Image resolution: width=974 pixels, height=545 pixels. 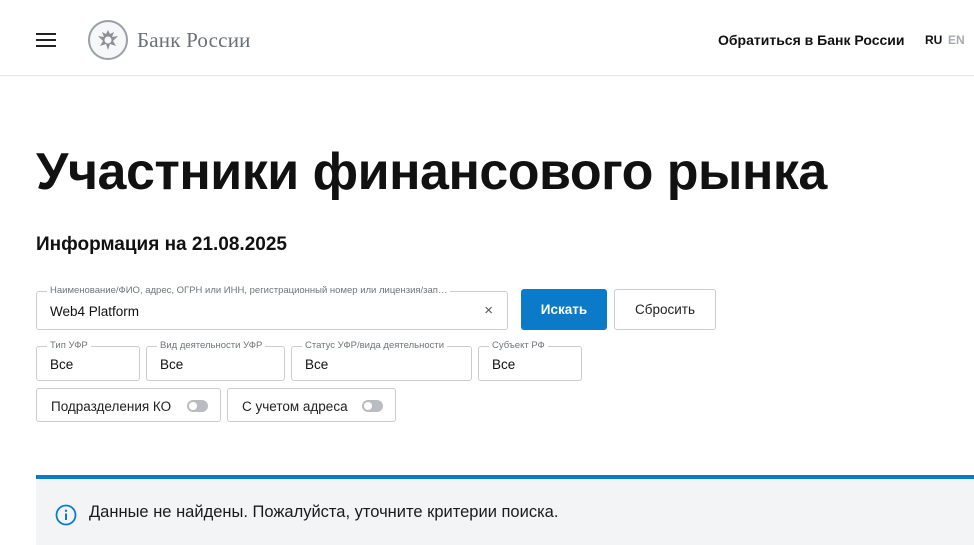 What do you see at coordinates (381, 360) in the screenshot?
I see `filter-status: Статус УФР/вида деятельности Все` at bounding box center [381, 360].